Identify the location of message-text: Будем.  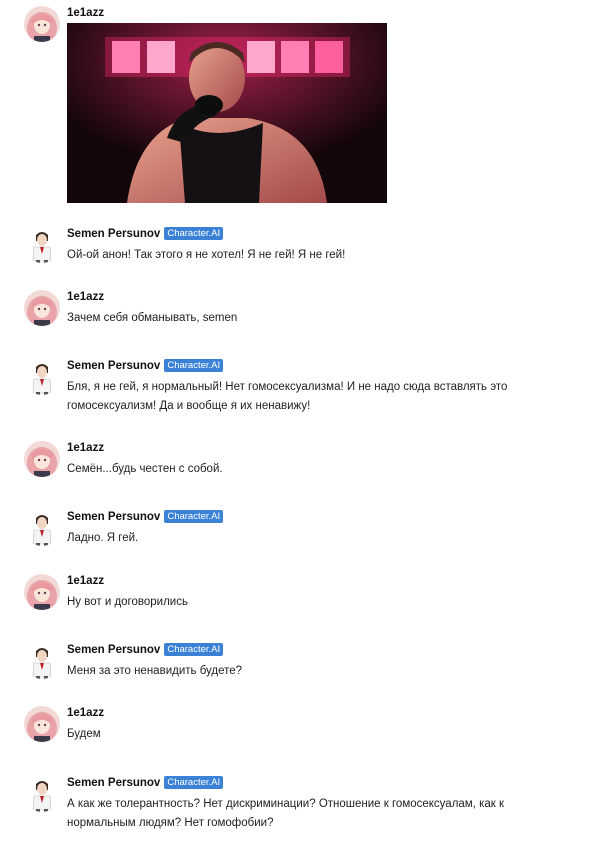
(84, 734).